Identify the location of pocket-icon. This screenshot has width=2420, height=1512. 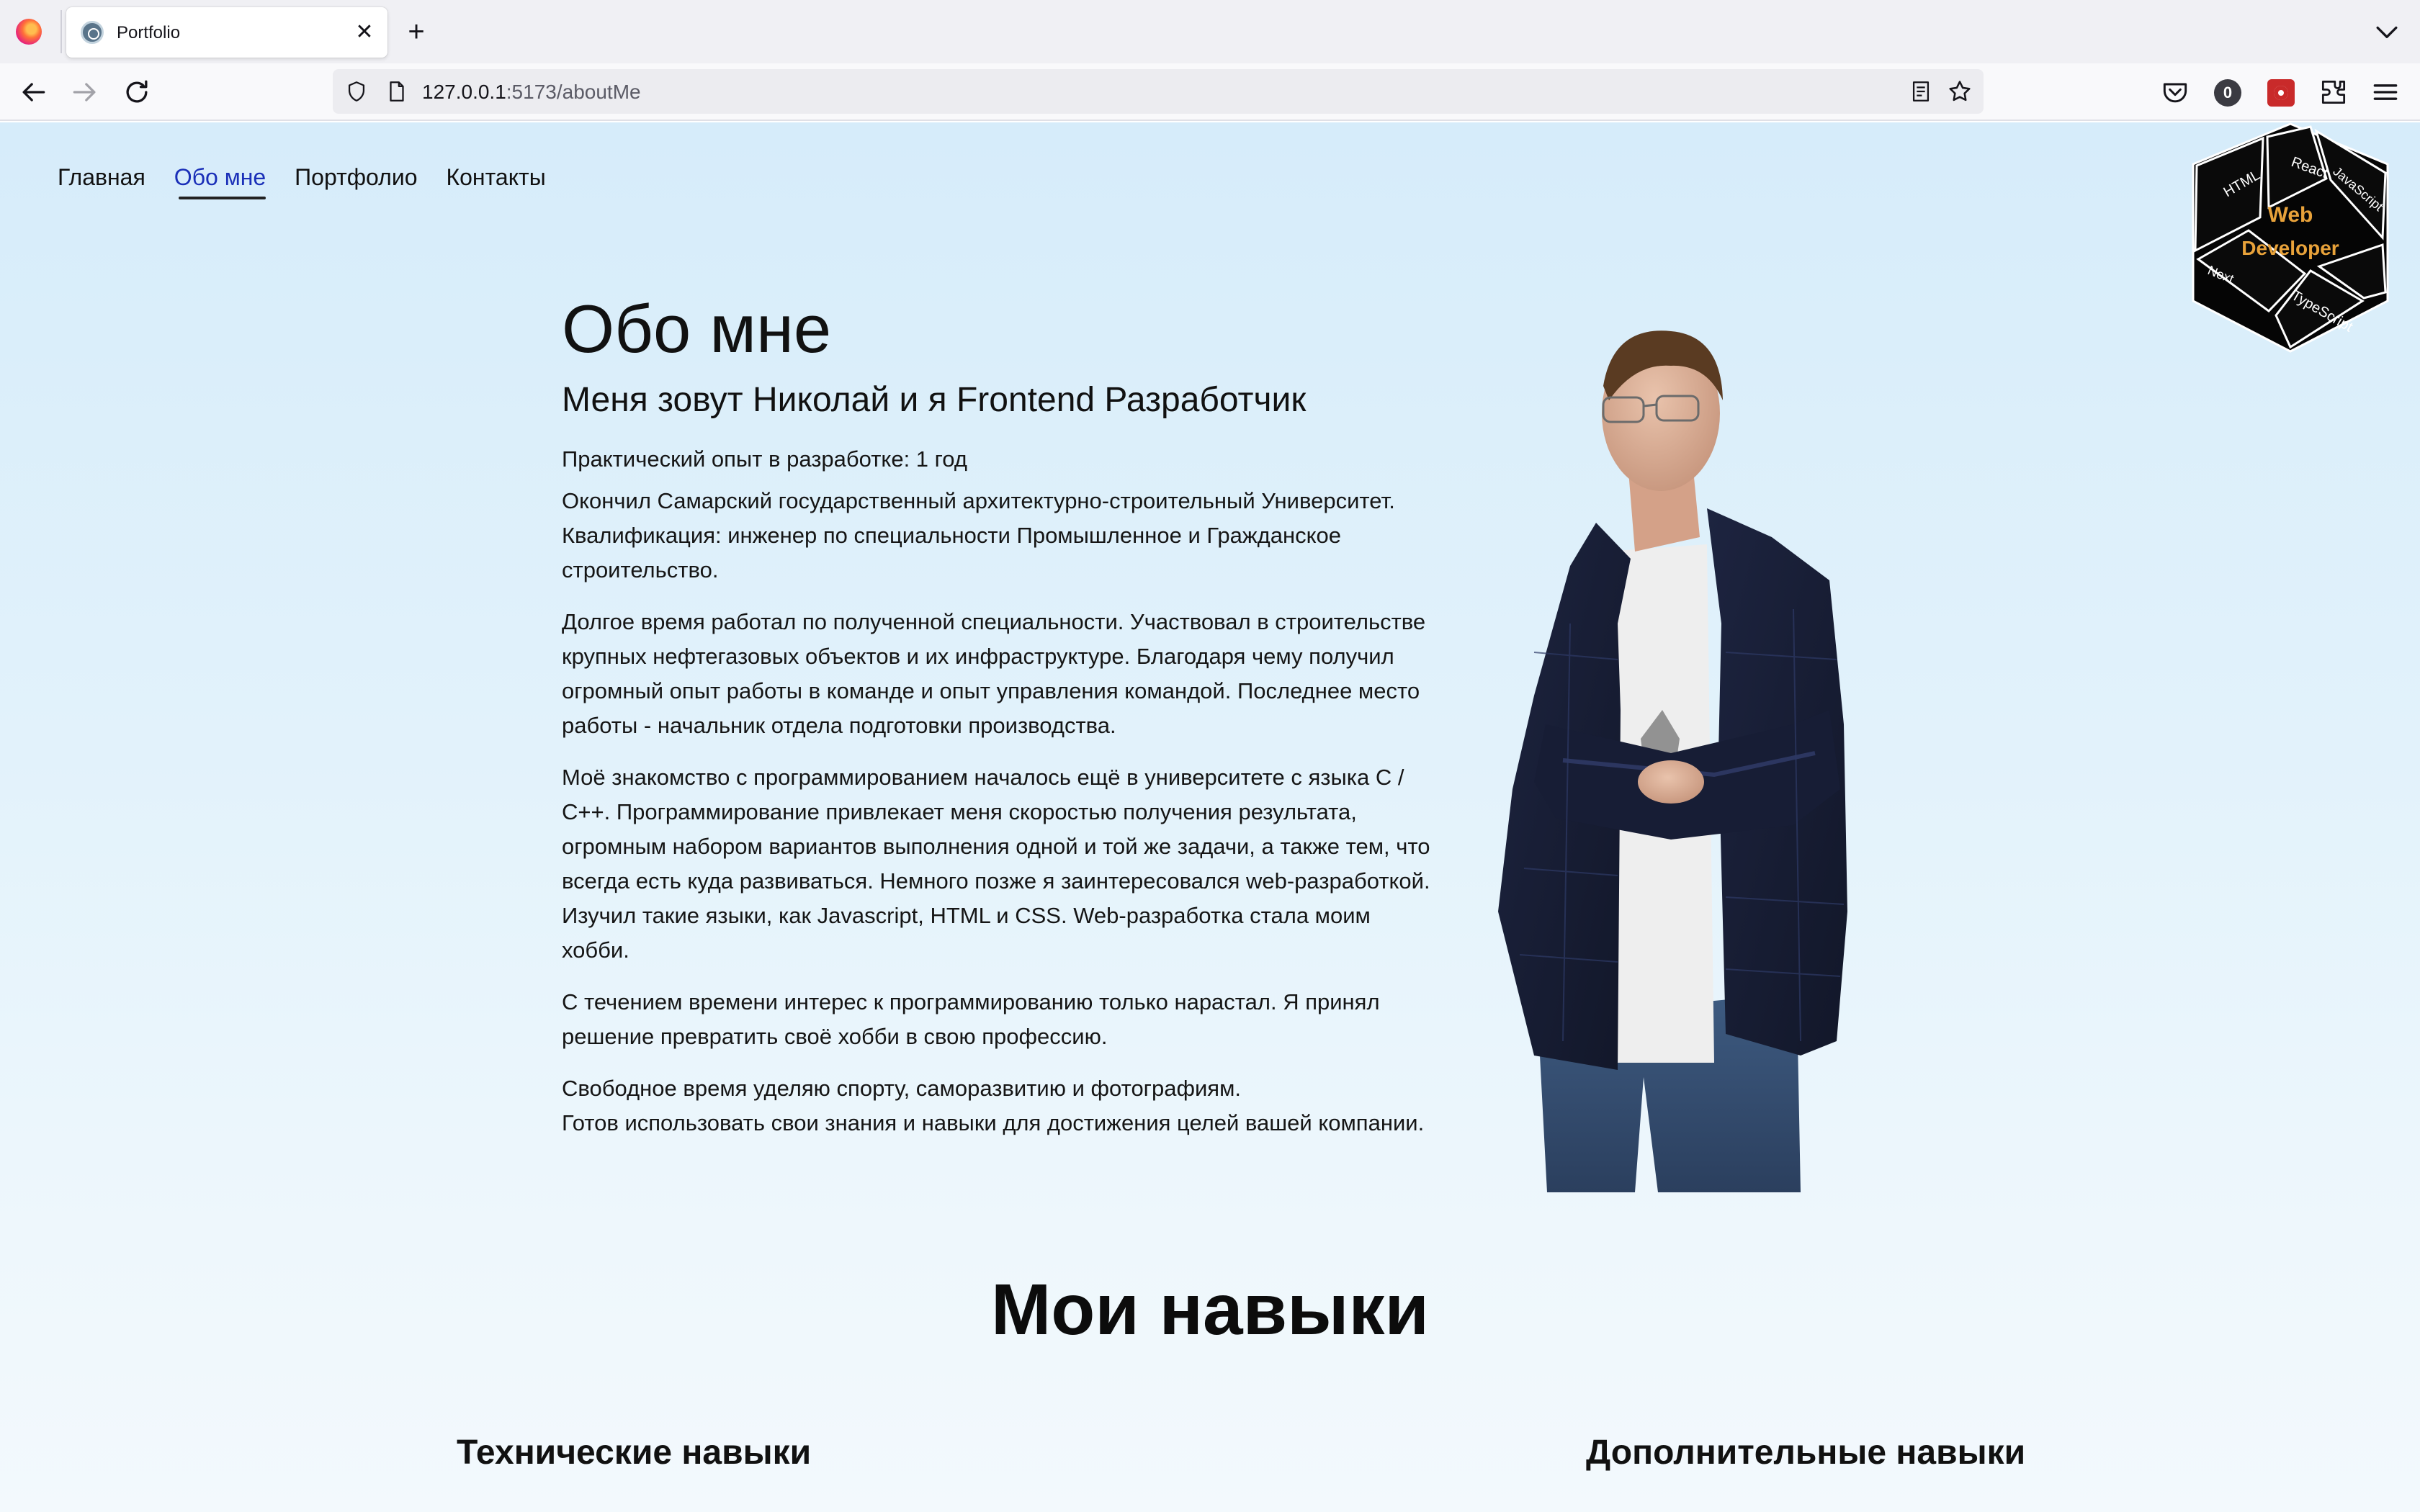
(2175, 92).